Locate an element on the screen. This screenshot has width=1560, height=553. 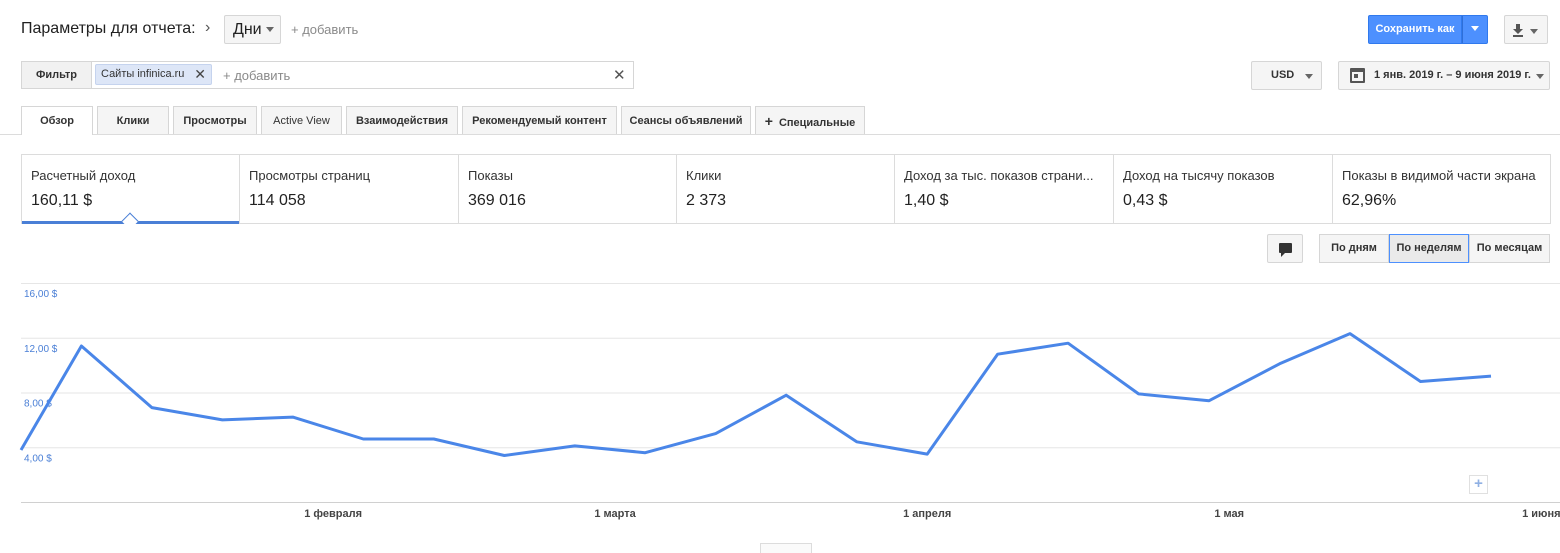
filter-chip-value: infinica.ru is located at coordinates (161, 74).